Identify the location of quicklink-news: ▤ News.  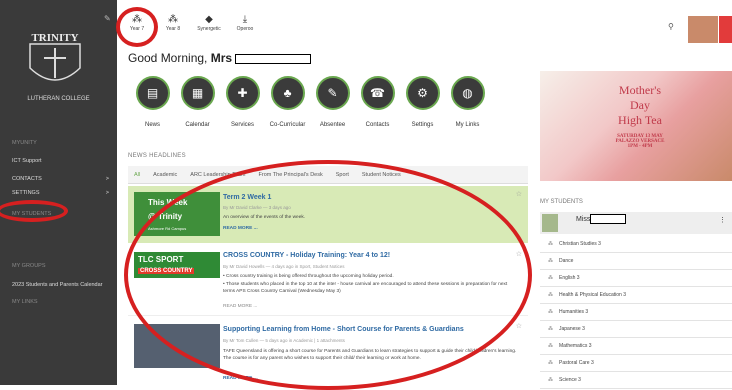
(152, 102).